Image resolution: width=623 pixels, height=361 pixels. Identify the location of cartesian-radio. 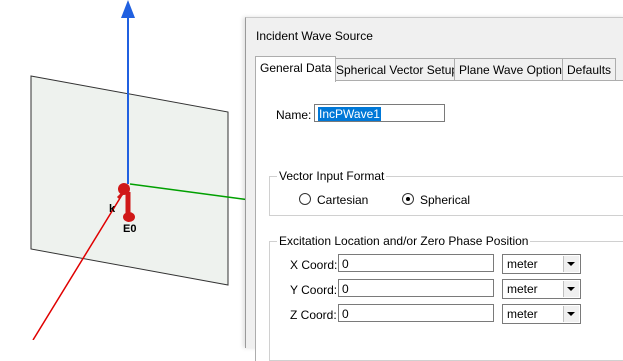
(305, 199).